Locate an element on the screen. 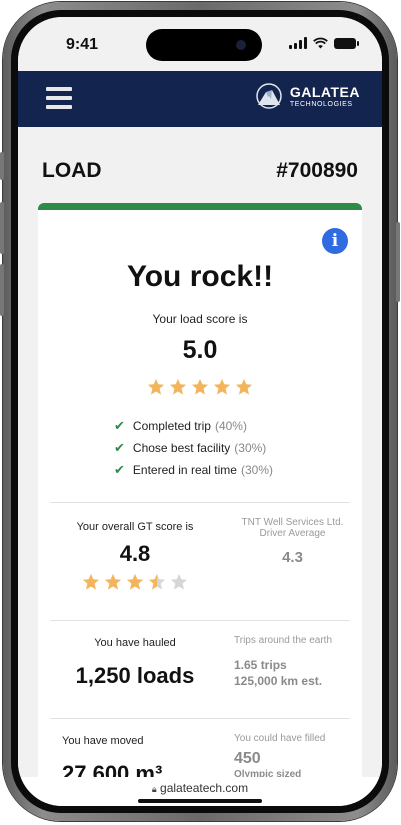  home-indicator is located at coordinates (200, 801).